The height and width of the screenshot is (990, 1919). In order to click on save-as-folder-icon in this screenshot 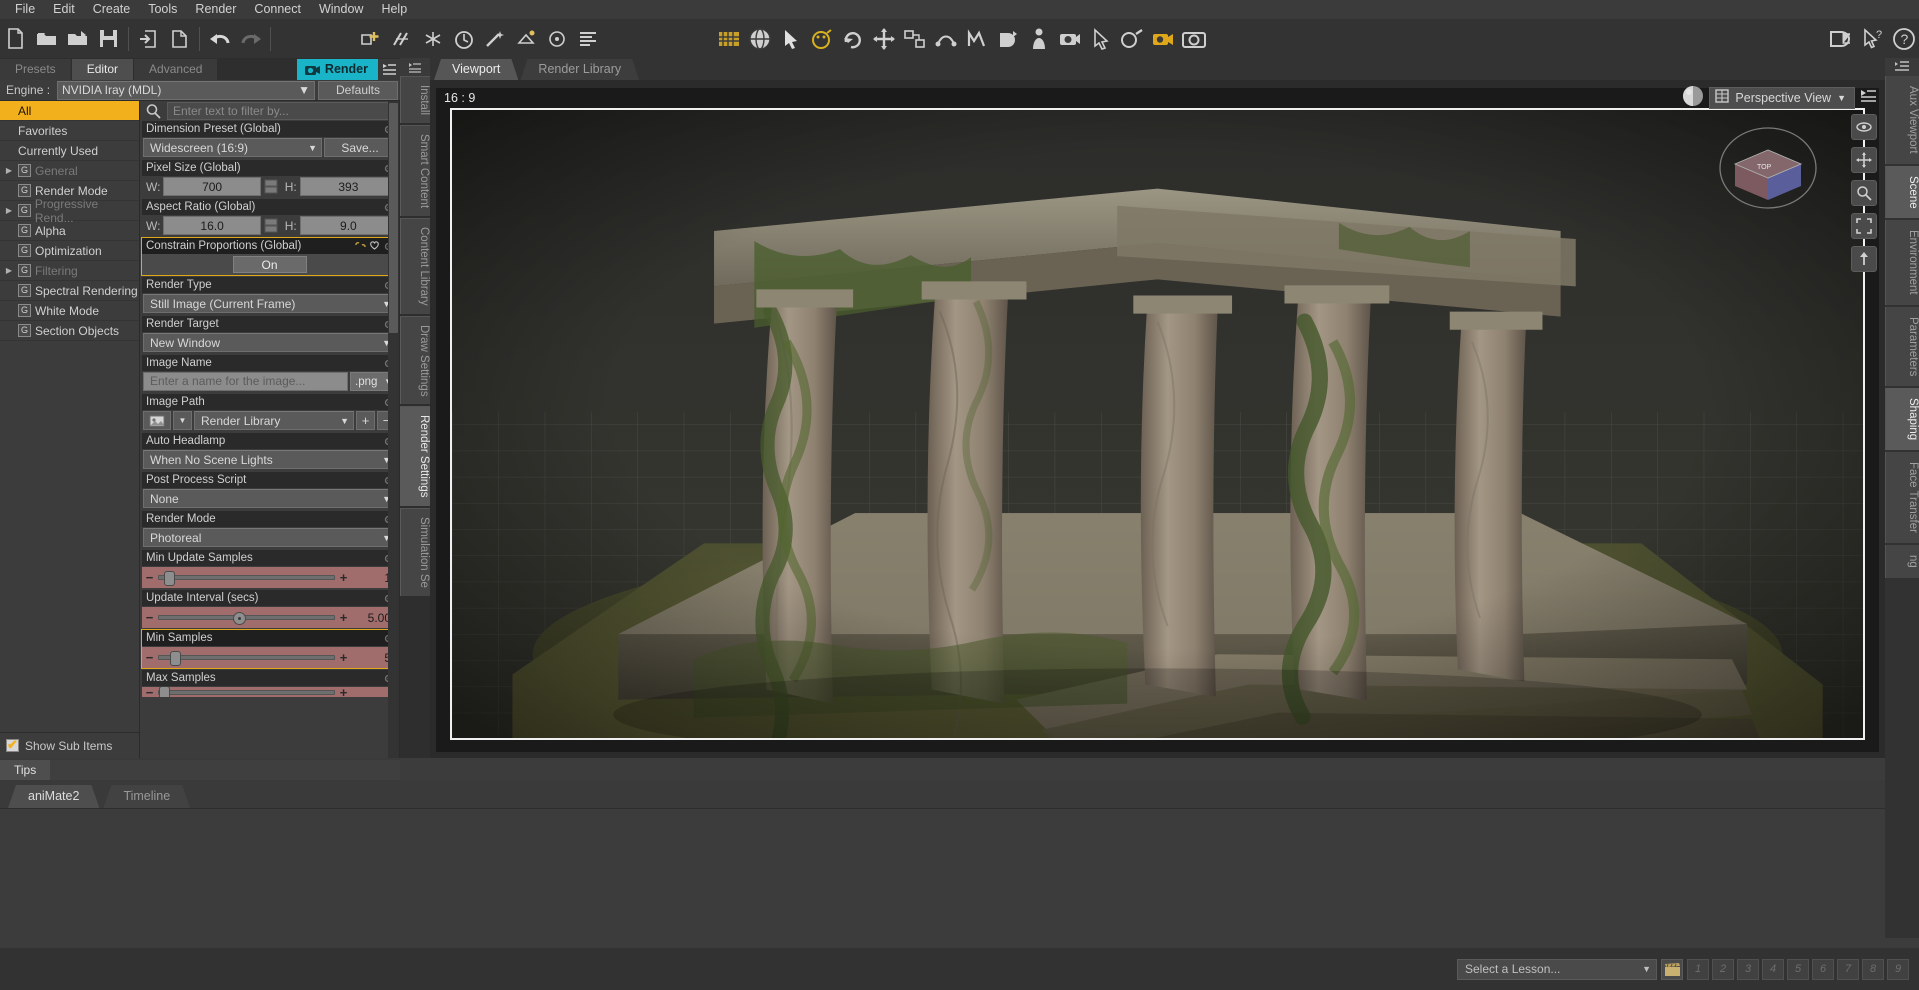, I will do `click(77, 38)`.